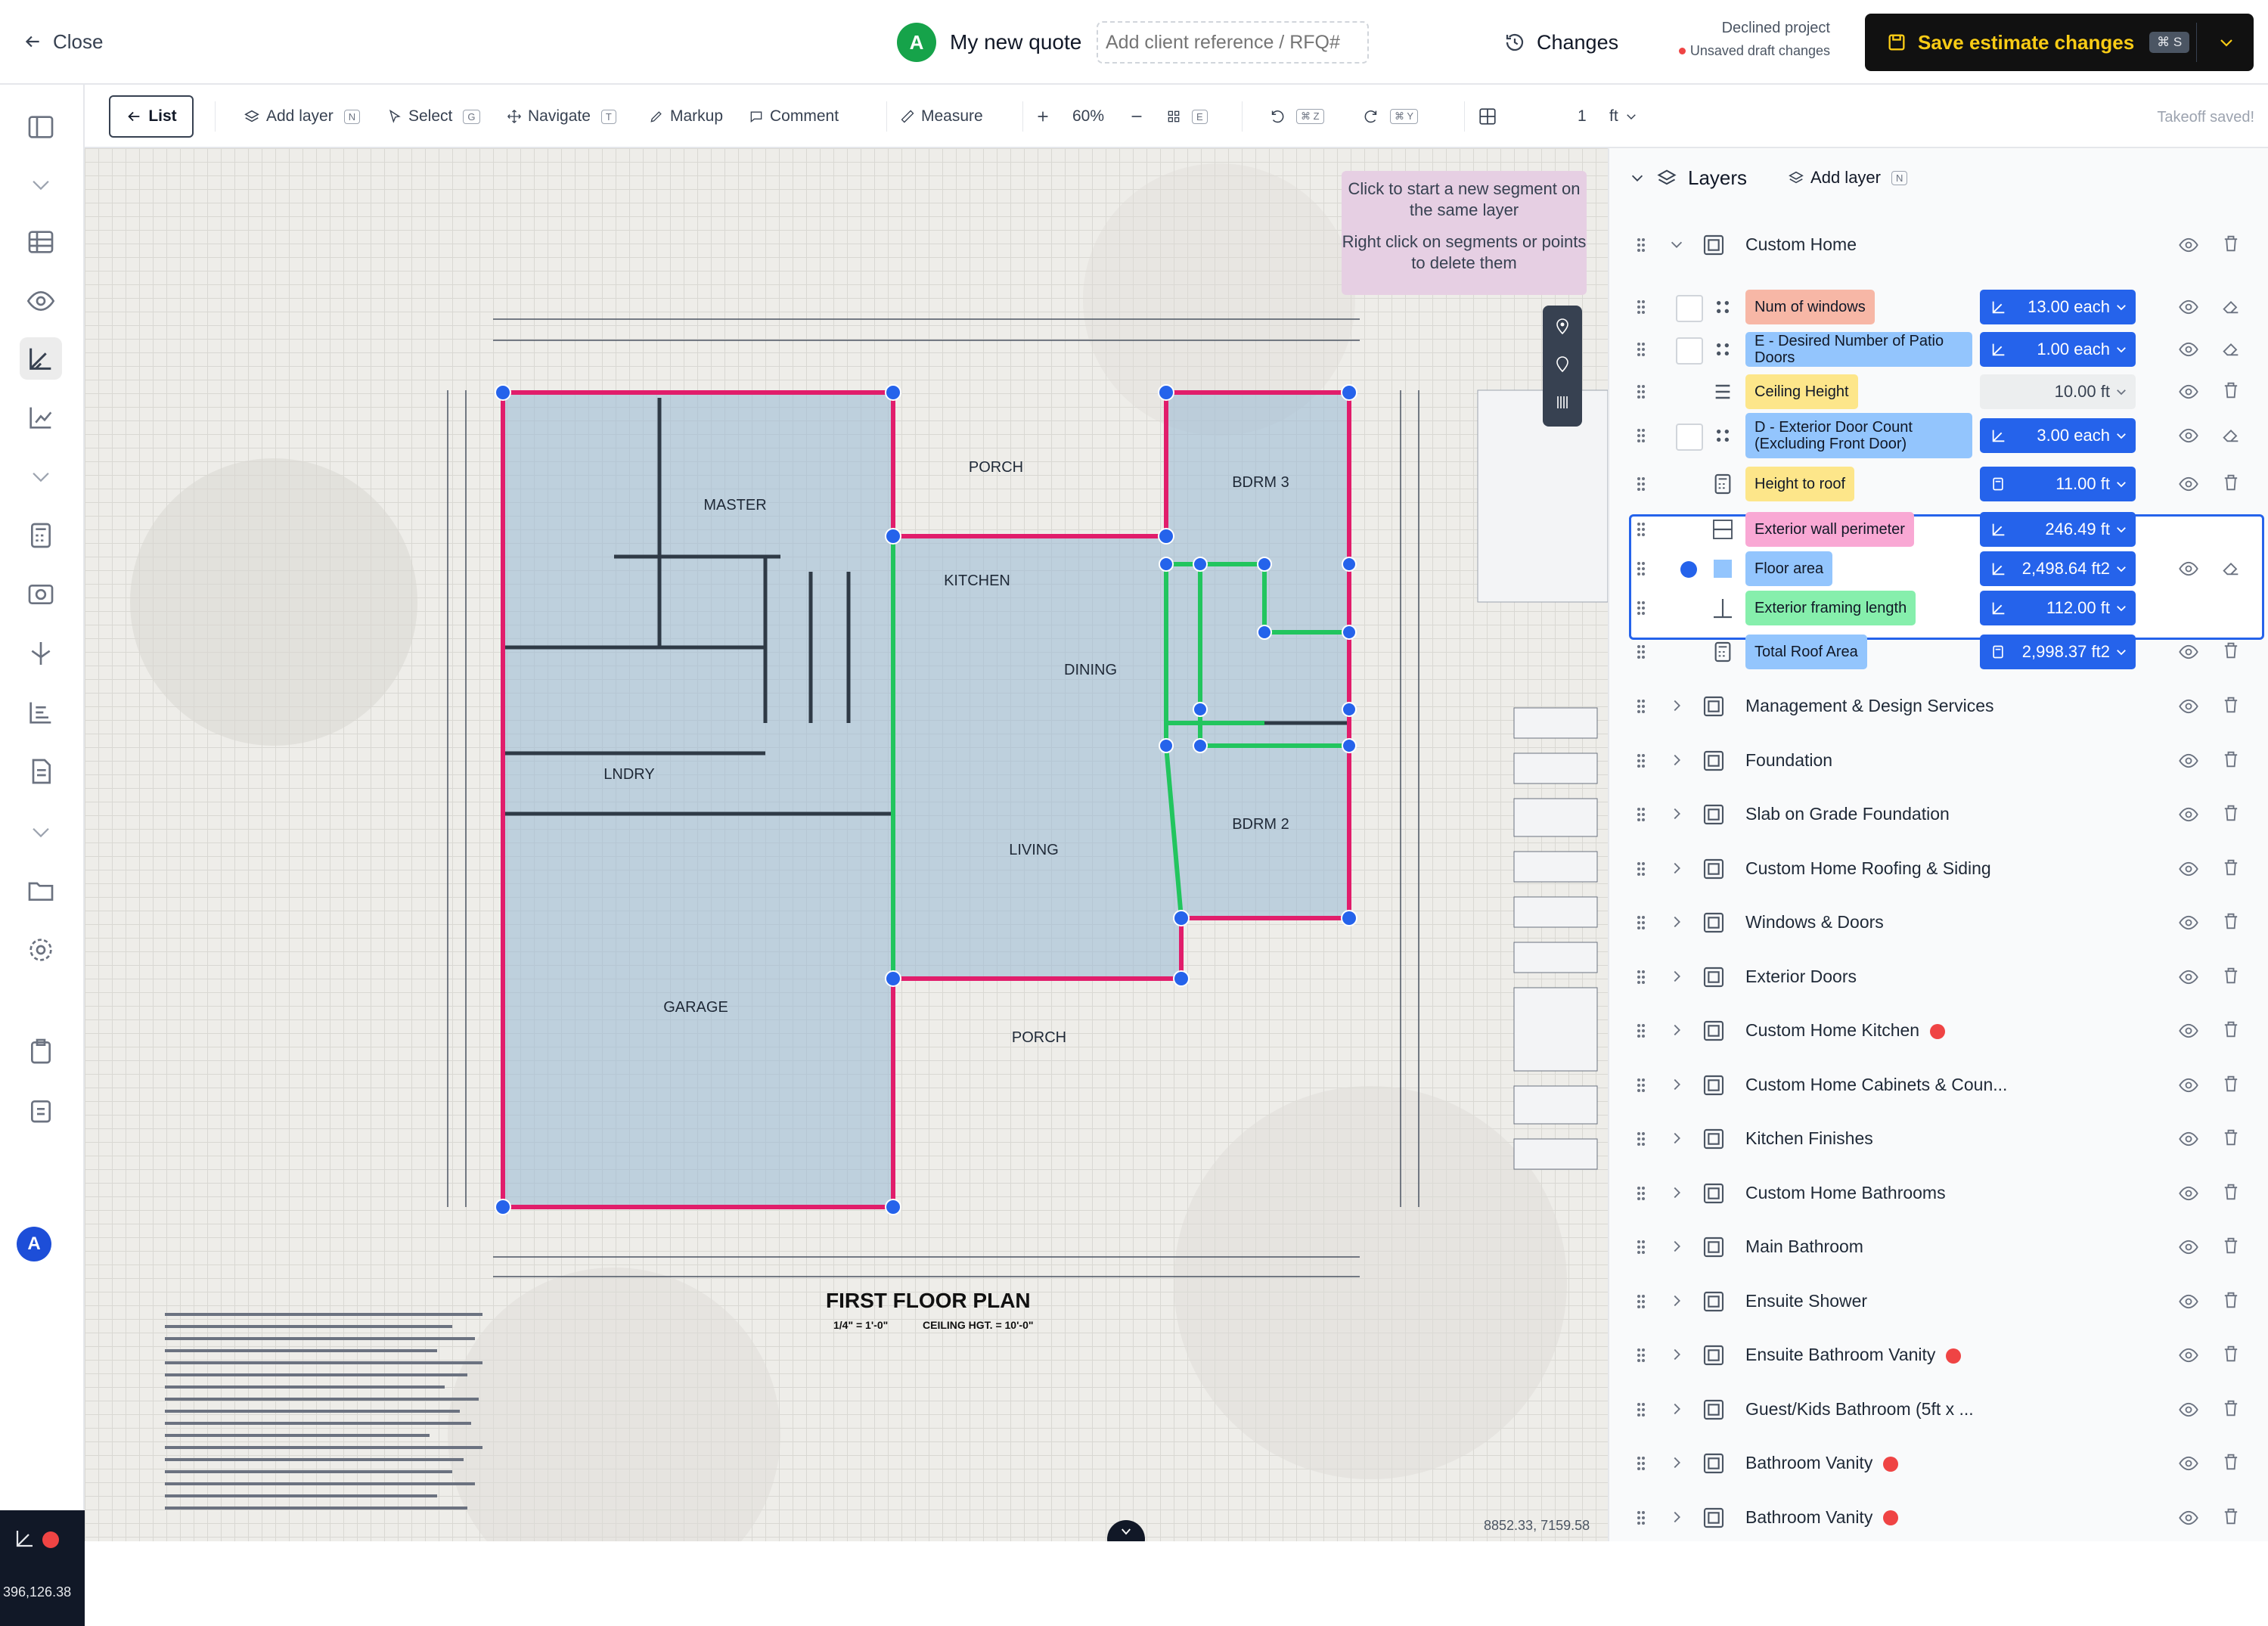 The width and height of the screenshot is (2268, 1626). Describe the element at coordinates (41, 535) in the screenshot. I see `calculator-icon` at that location.